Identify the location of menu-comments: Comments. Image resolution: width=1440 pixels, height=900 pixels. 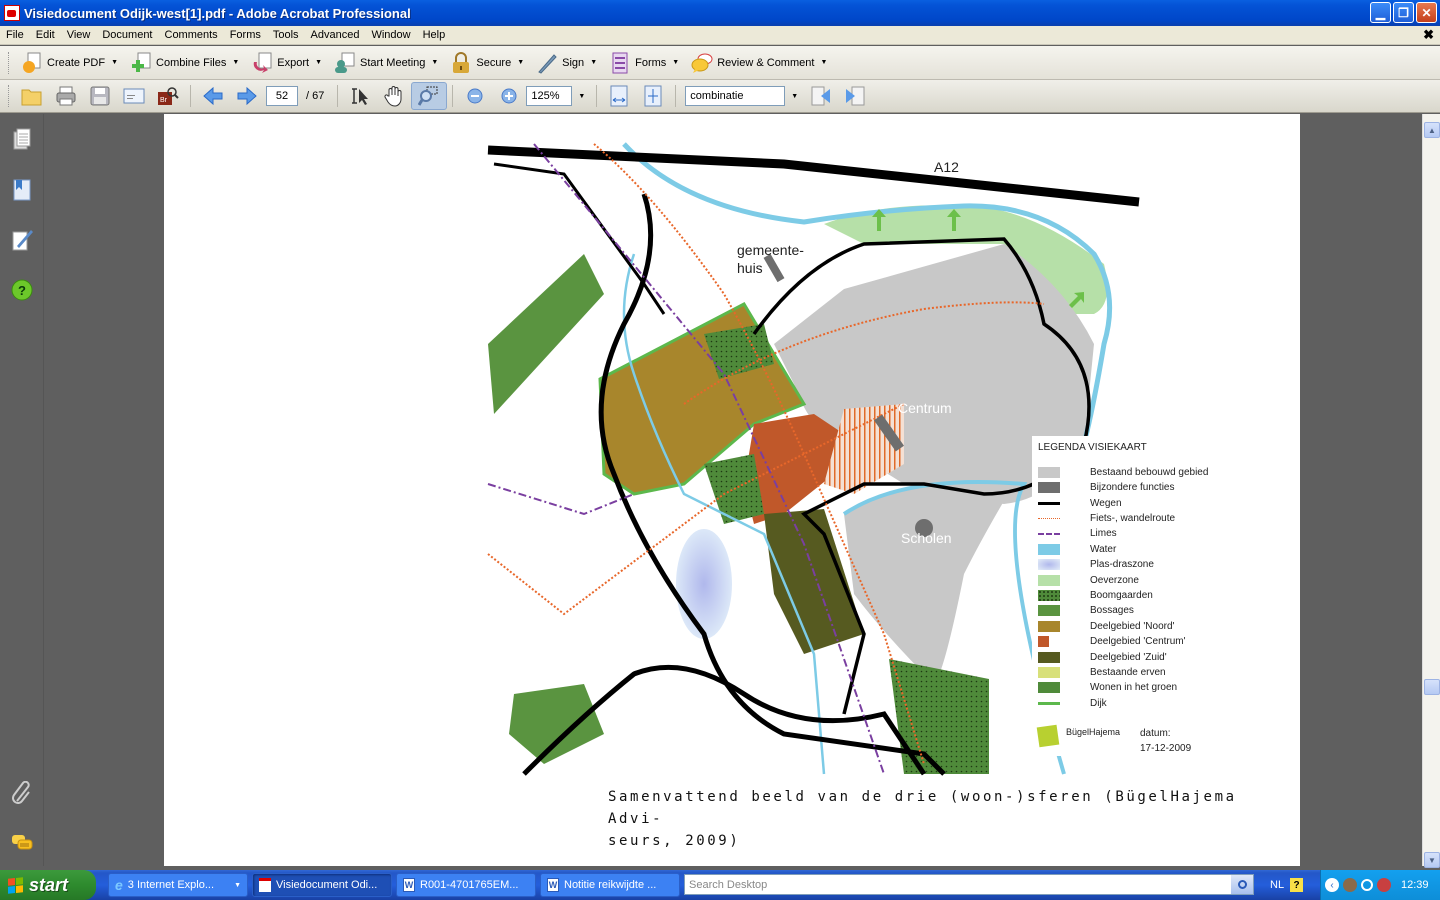
(191, 35).